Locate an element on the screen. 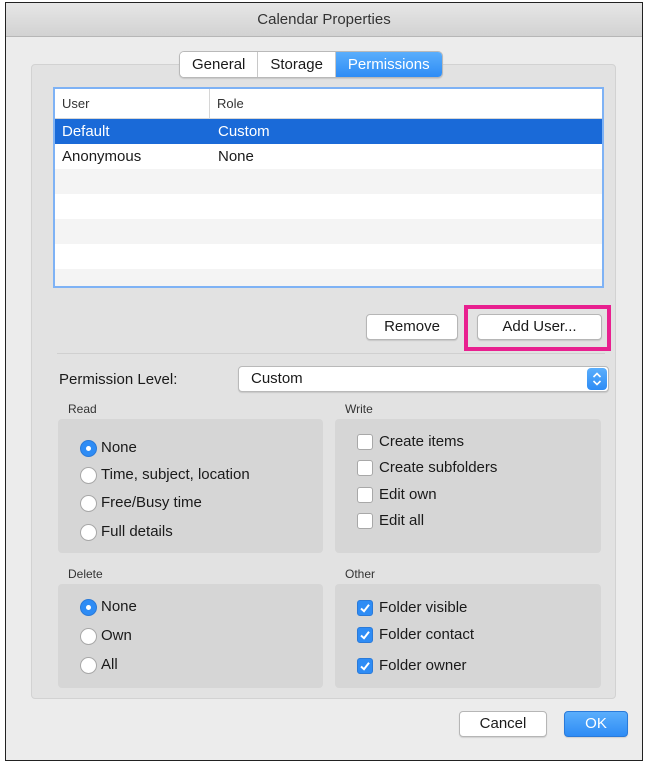  read-option-label: Time, subject, location is located at coordinates (175, 474).